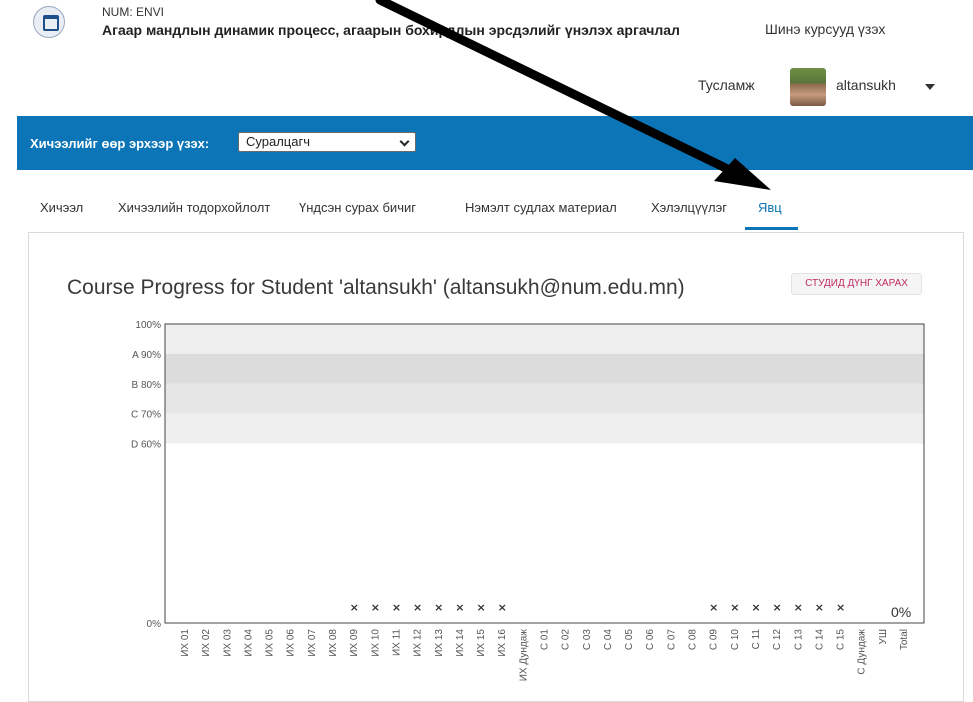 The image size is (973, 702). I want to click on x-tick-label: ИХ 04, so click(248, 643).